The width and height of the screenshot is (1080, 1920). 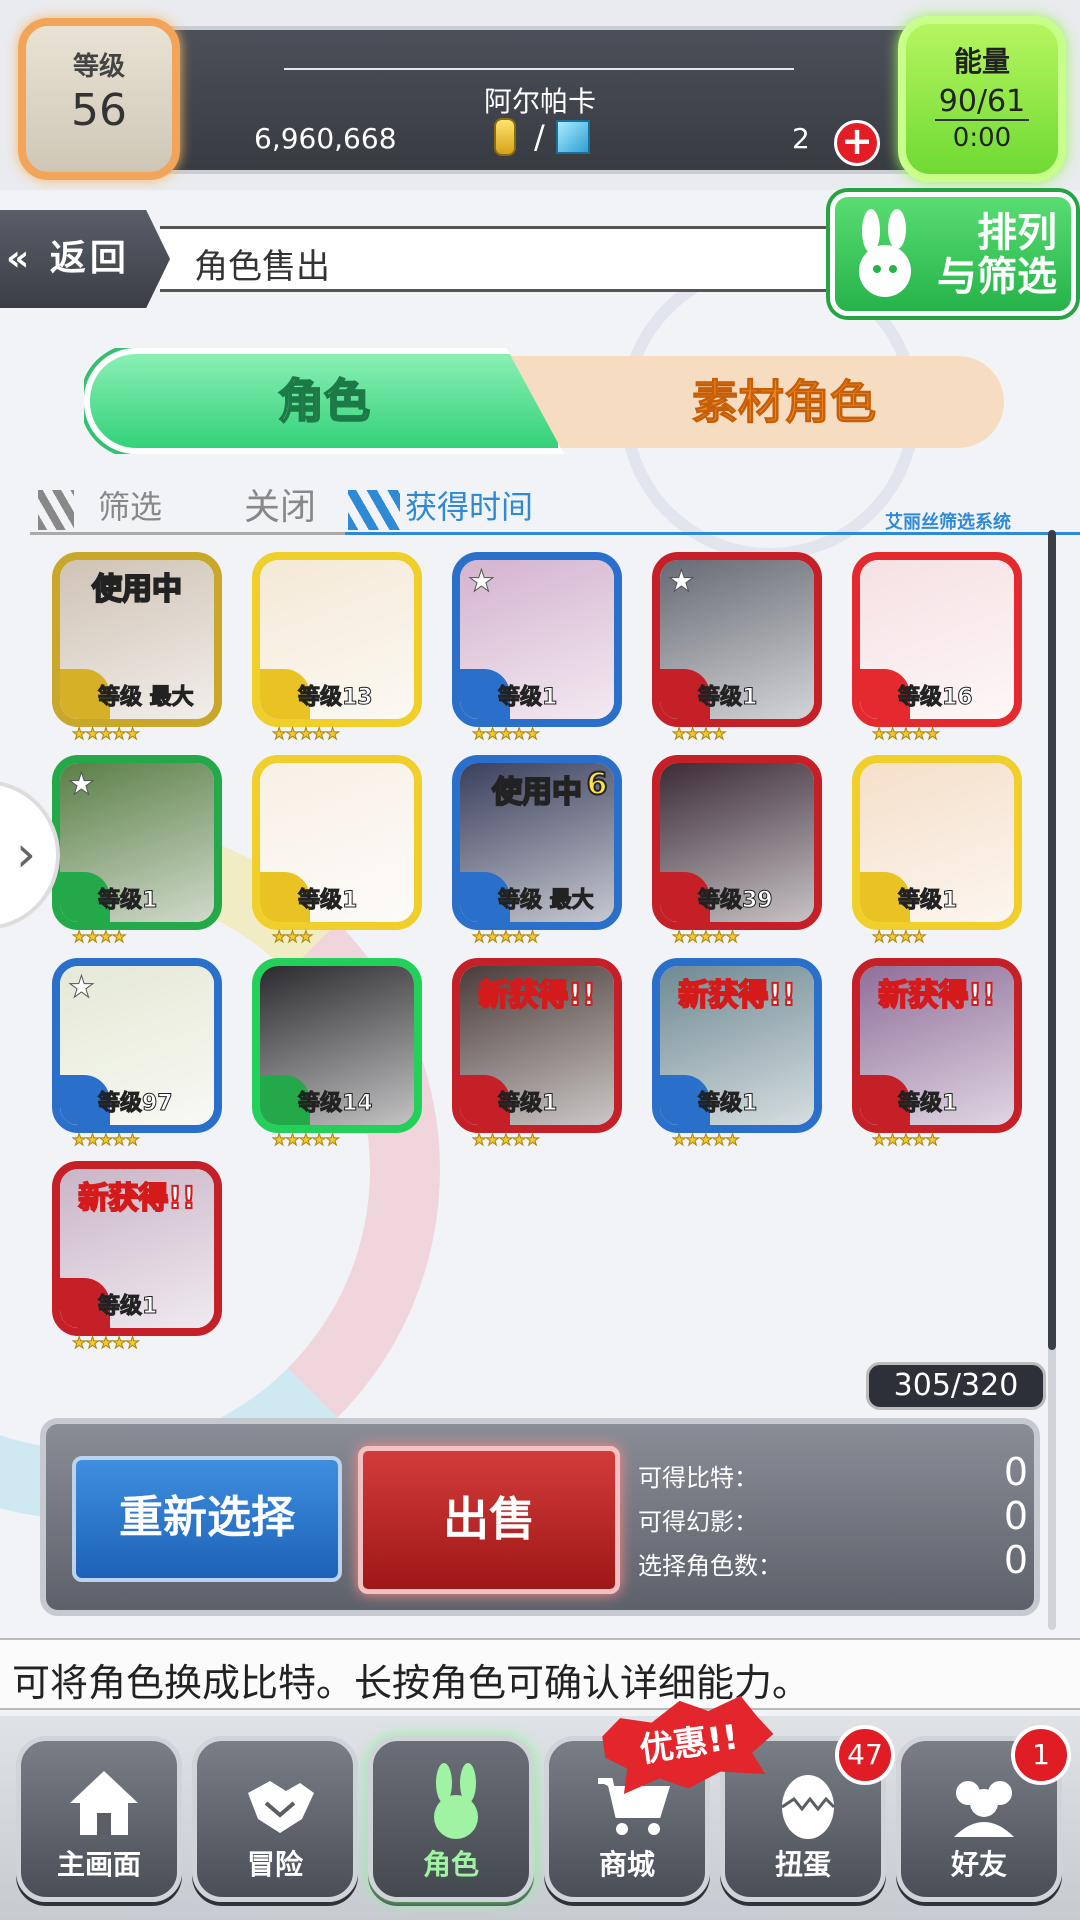 I want to click on scrollbar-thumb, so click(x=1052, y=940).